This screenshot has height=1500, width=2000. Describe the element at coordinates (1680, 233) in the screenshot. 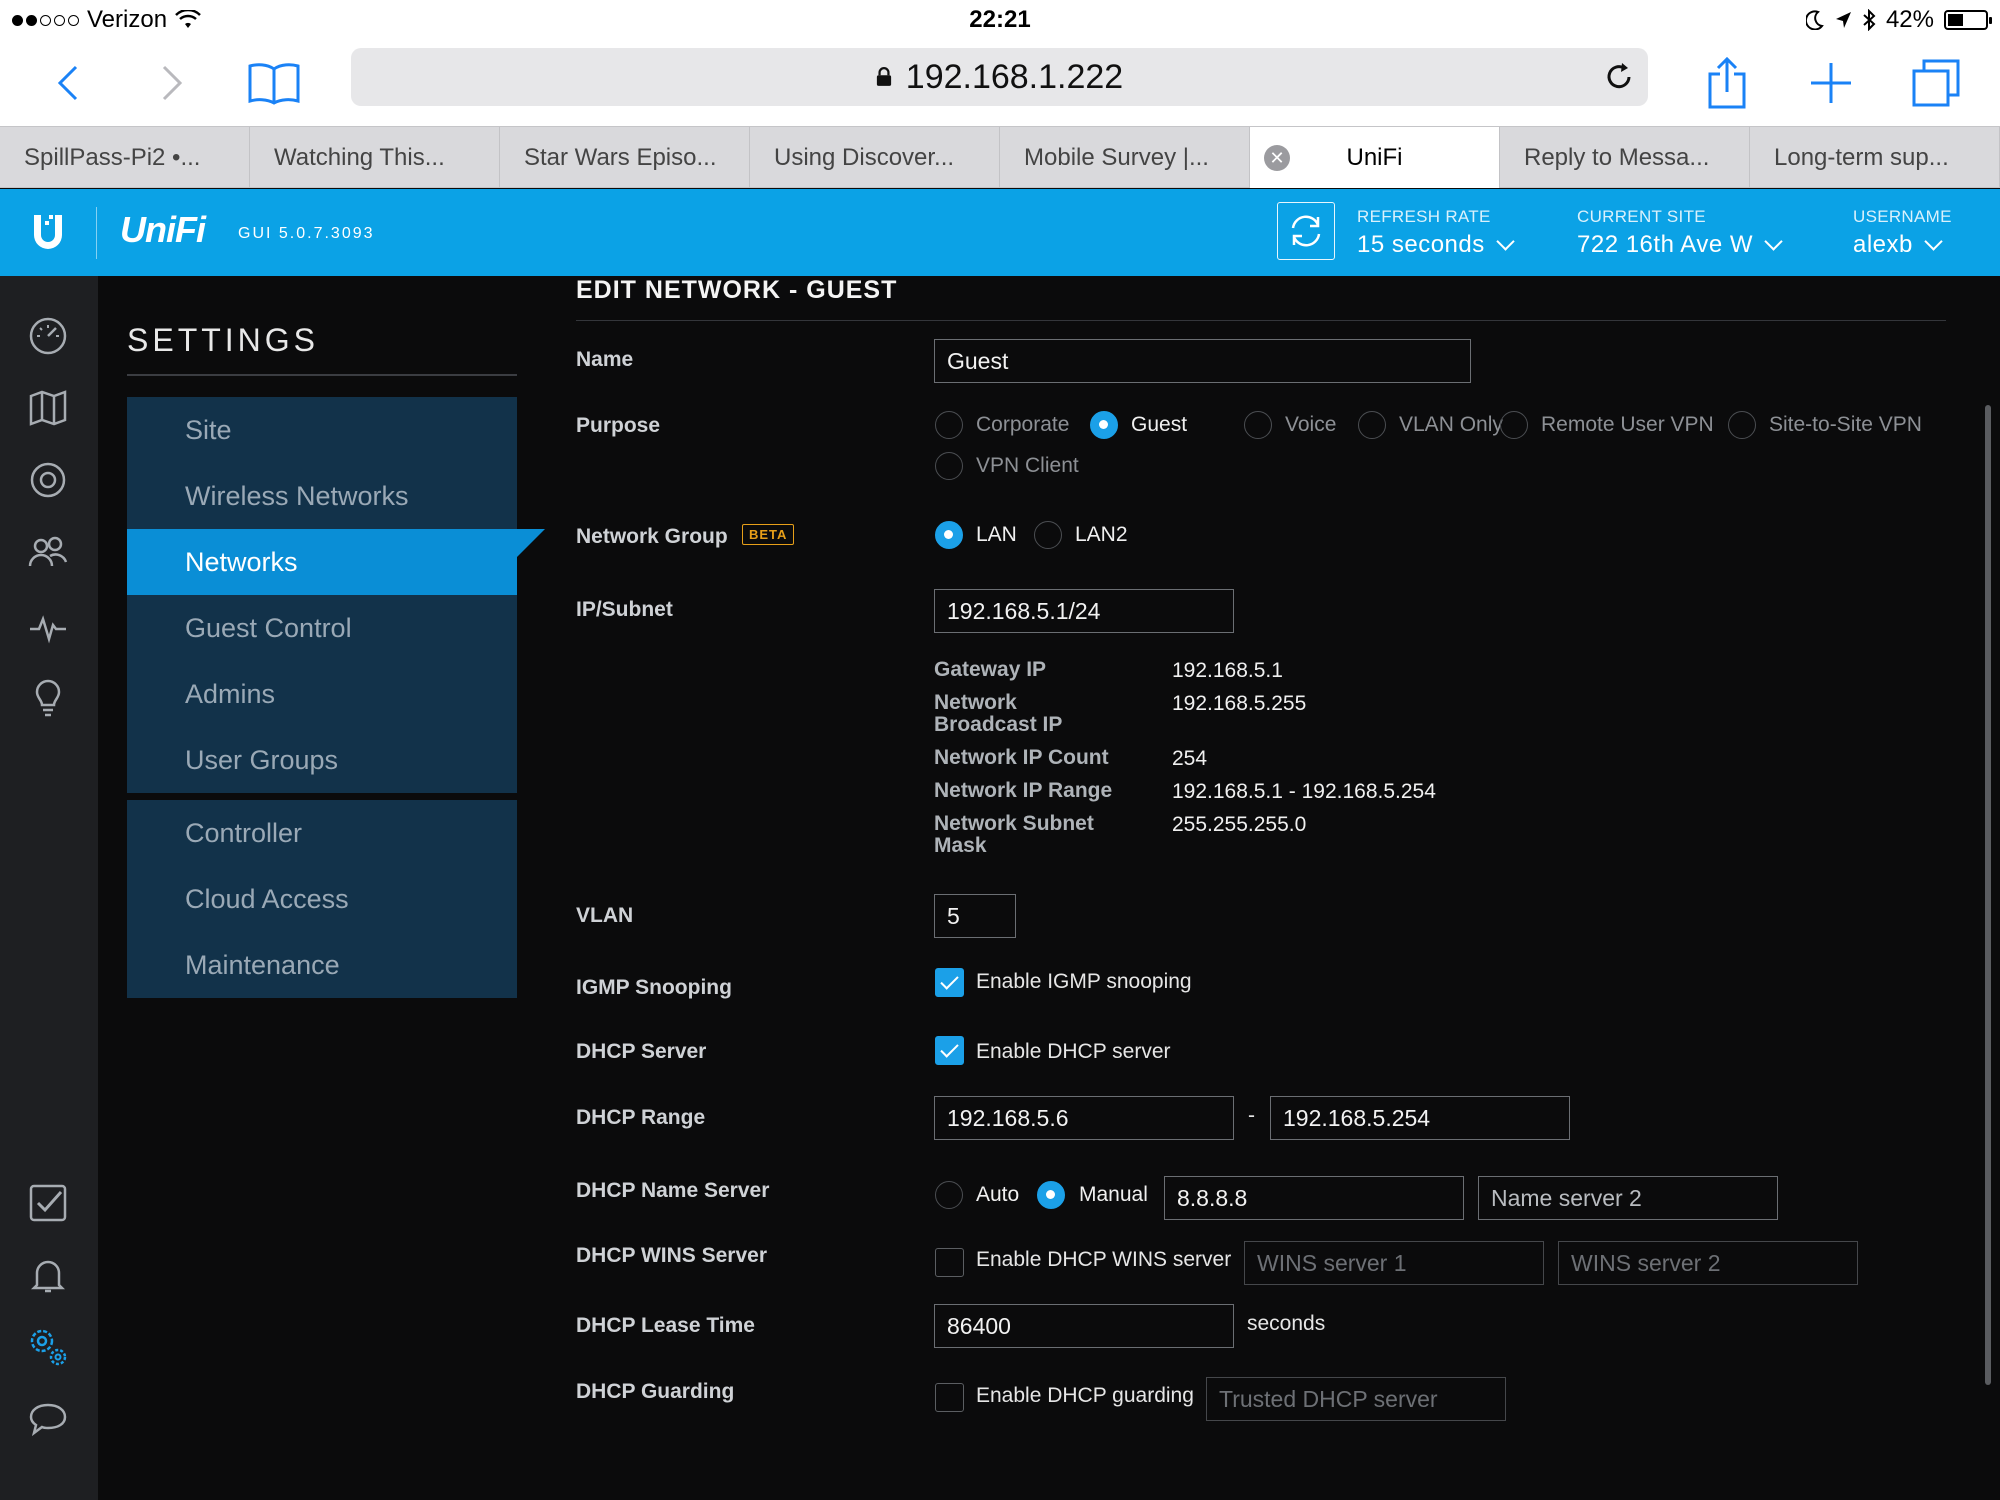

I see `current-site-dropdown: CURRENT SITE 722 16th Ave W` at that location.